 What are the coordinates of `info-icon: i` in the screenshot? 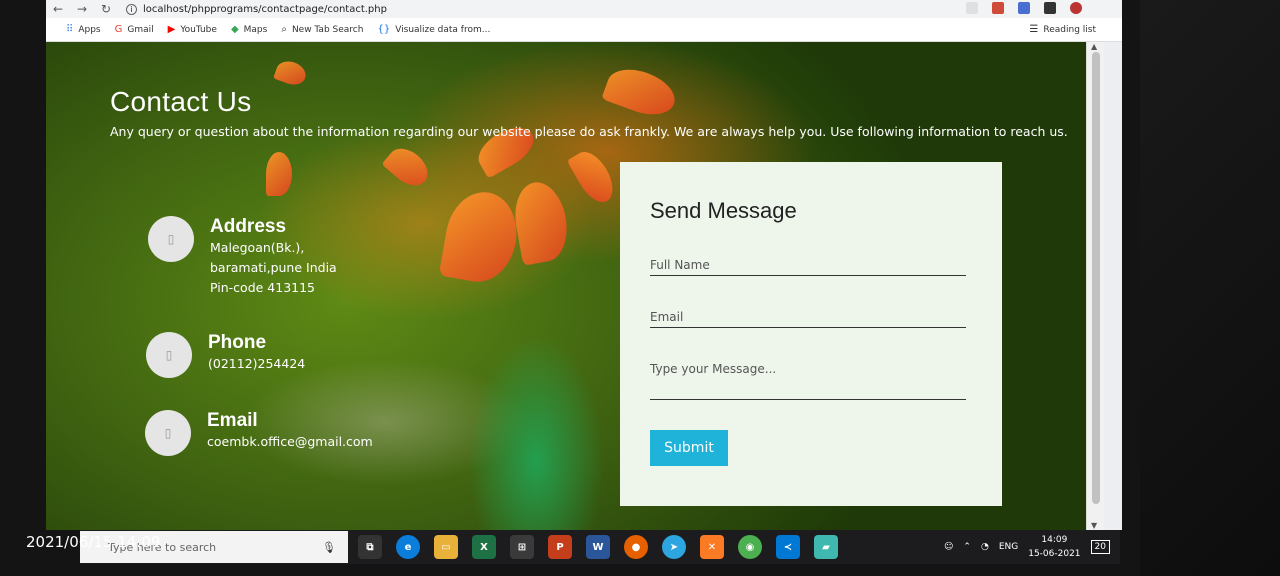 It's located at (131, 9).